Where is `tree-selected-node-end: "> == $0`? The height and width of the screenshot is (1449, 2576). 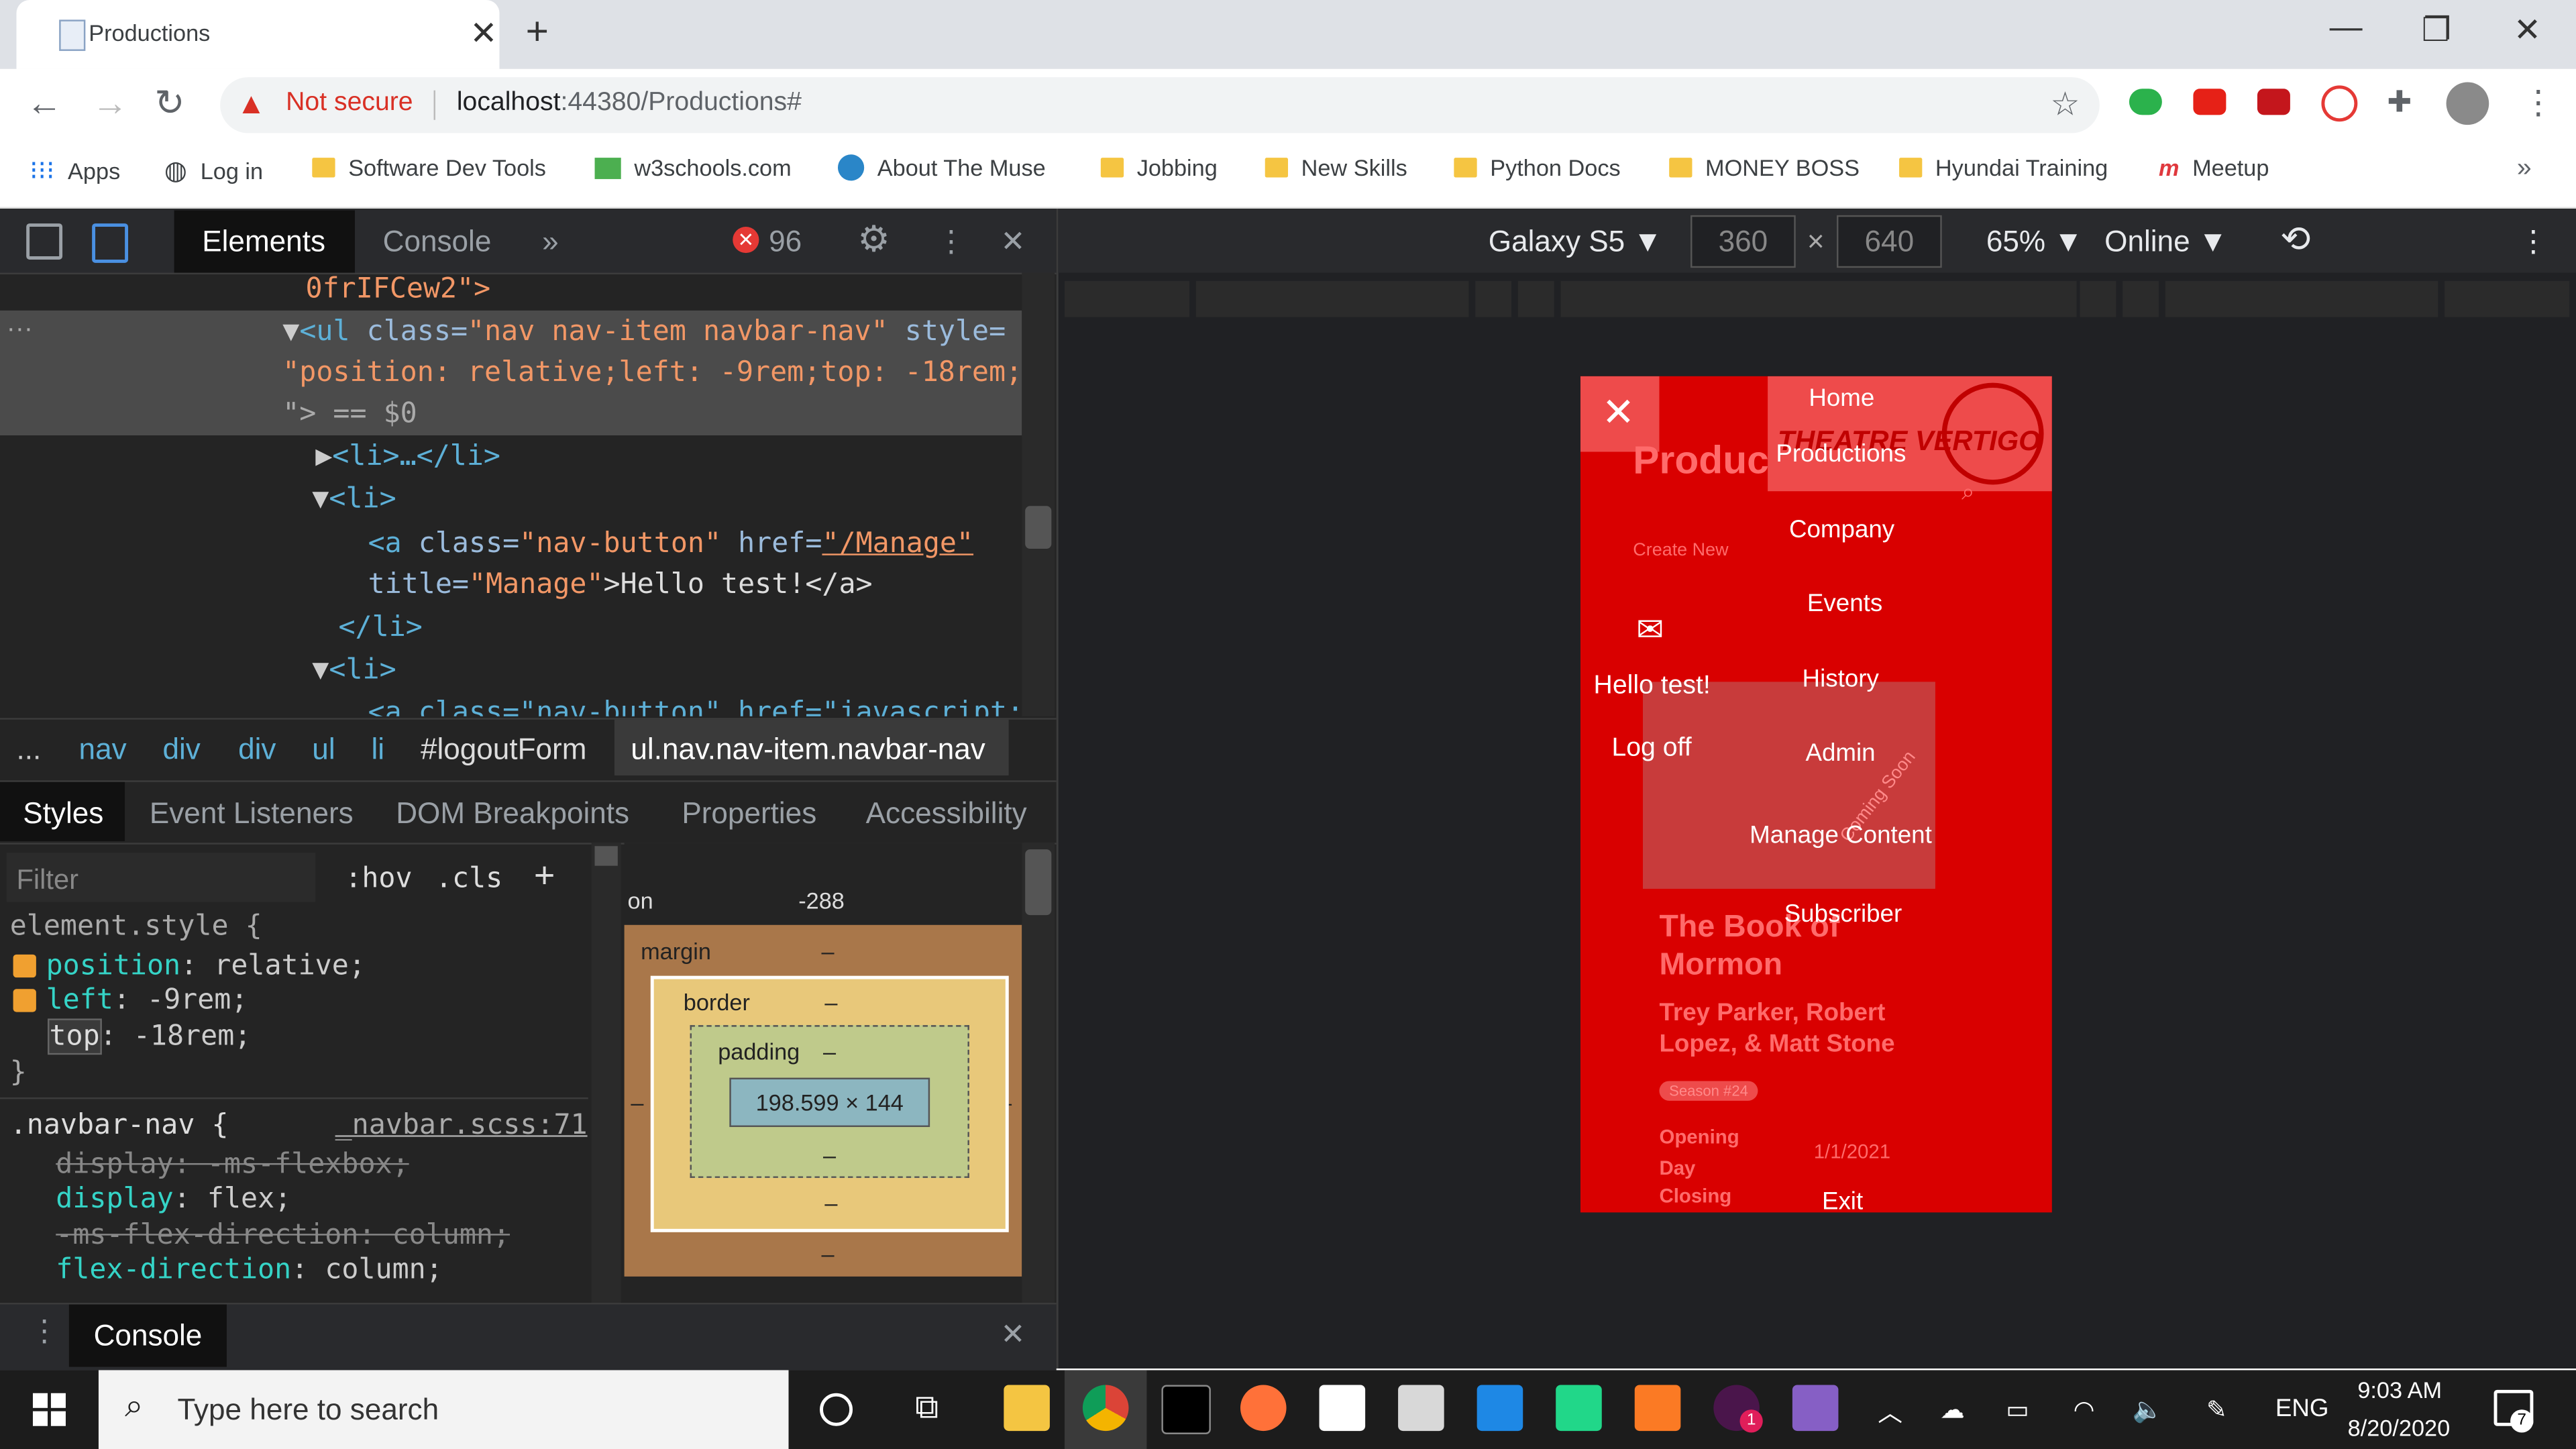
tree-selected-node-end: "> == $0 is located at coordinates (349, 414).